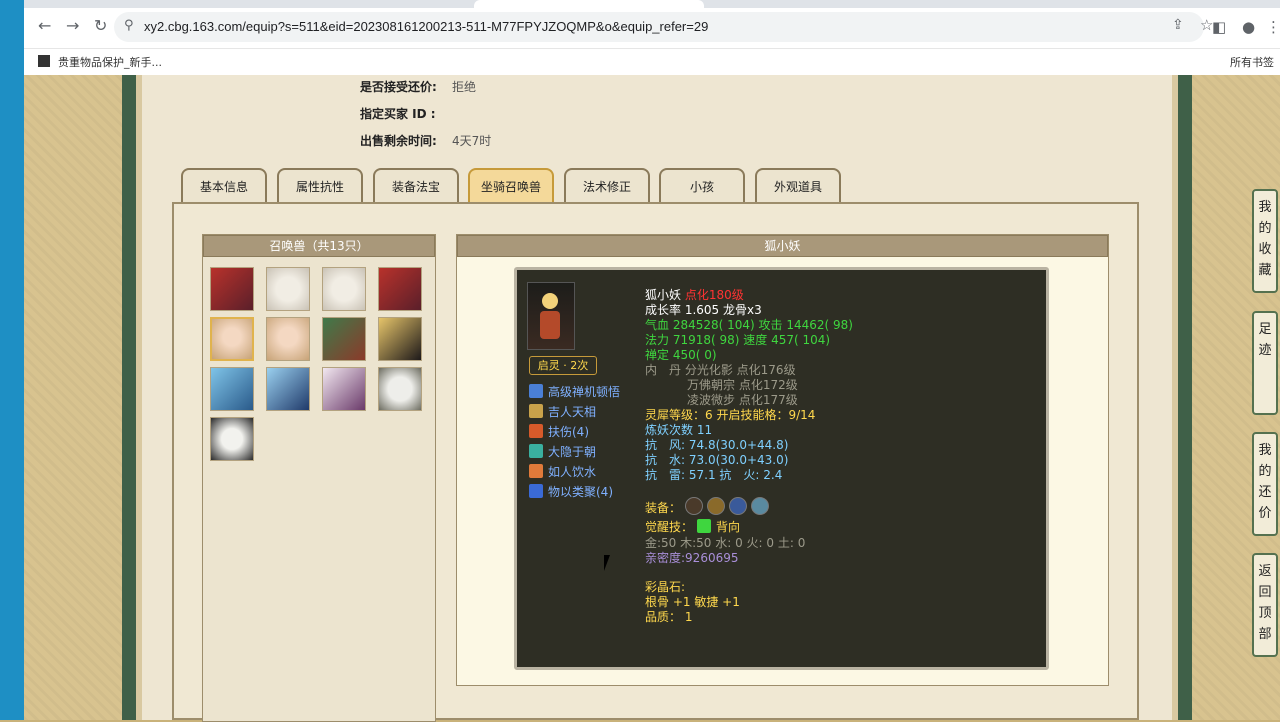 This screenshot has height=722, width=1280. I want to click on frame-border-left, so click(129, 397).